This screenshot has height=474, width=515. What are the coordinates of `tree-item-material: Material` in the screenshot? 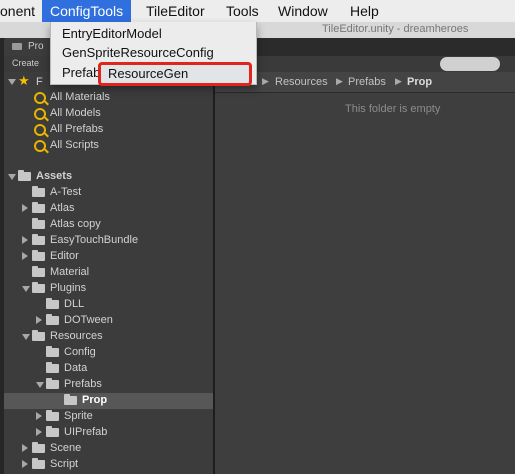 It's located at (115, 273).